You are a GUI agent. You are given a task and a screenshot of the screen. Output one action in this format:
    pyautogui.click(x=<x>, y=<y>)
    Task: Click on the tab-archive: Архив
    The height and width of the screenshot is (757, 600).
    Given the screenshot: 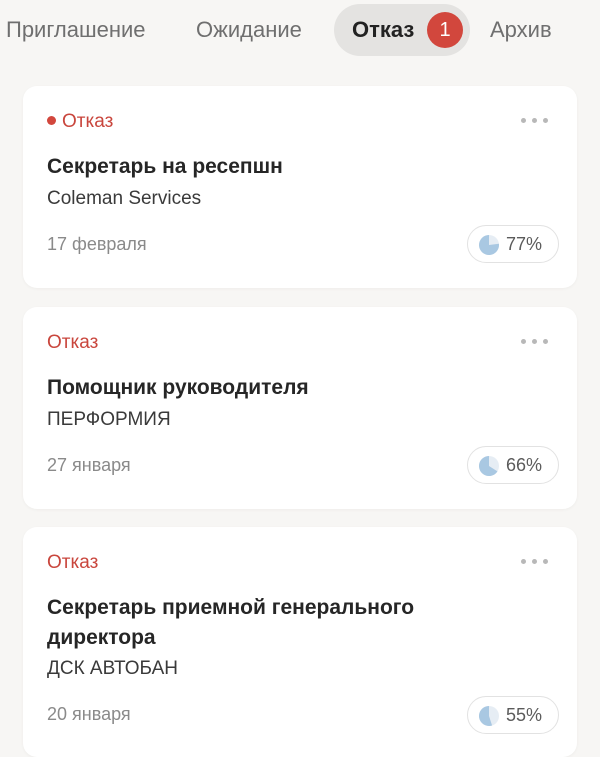 What is the action you would take?
    pyautogui.click(x=521, y=30)
    